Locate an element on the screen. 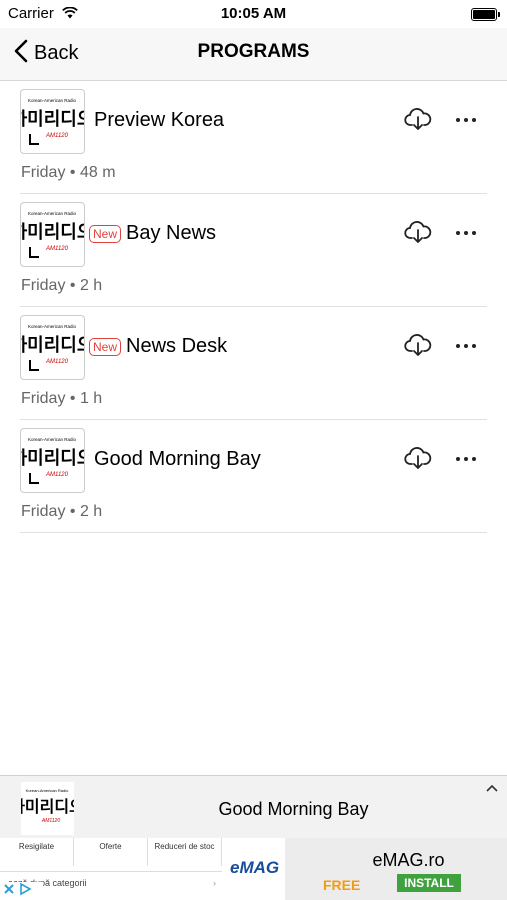 Image resolution: width=507 pixels, height=900 pixels. ad-logo: eMAG is located at coordinates (255, 867).